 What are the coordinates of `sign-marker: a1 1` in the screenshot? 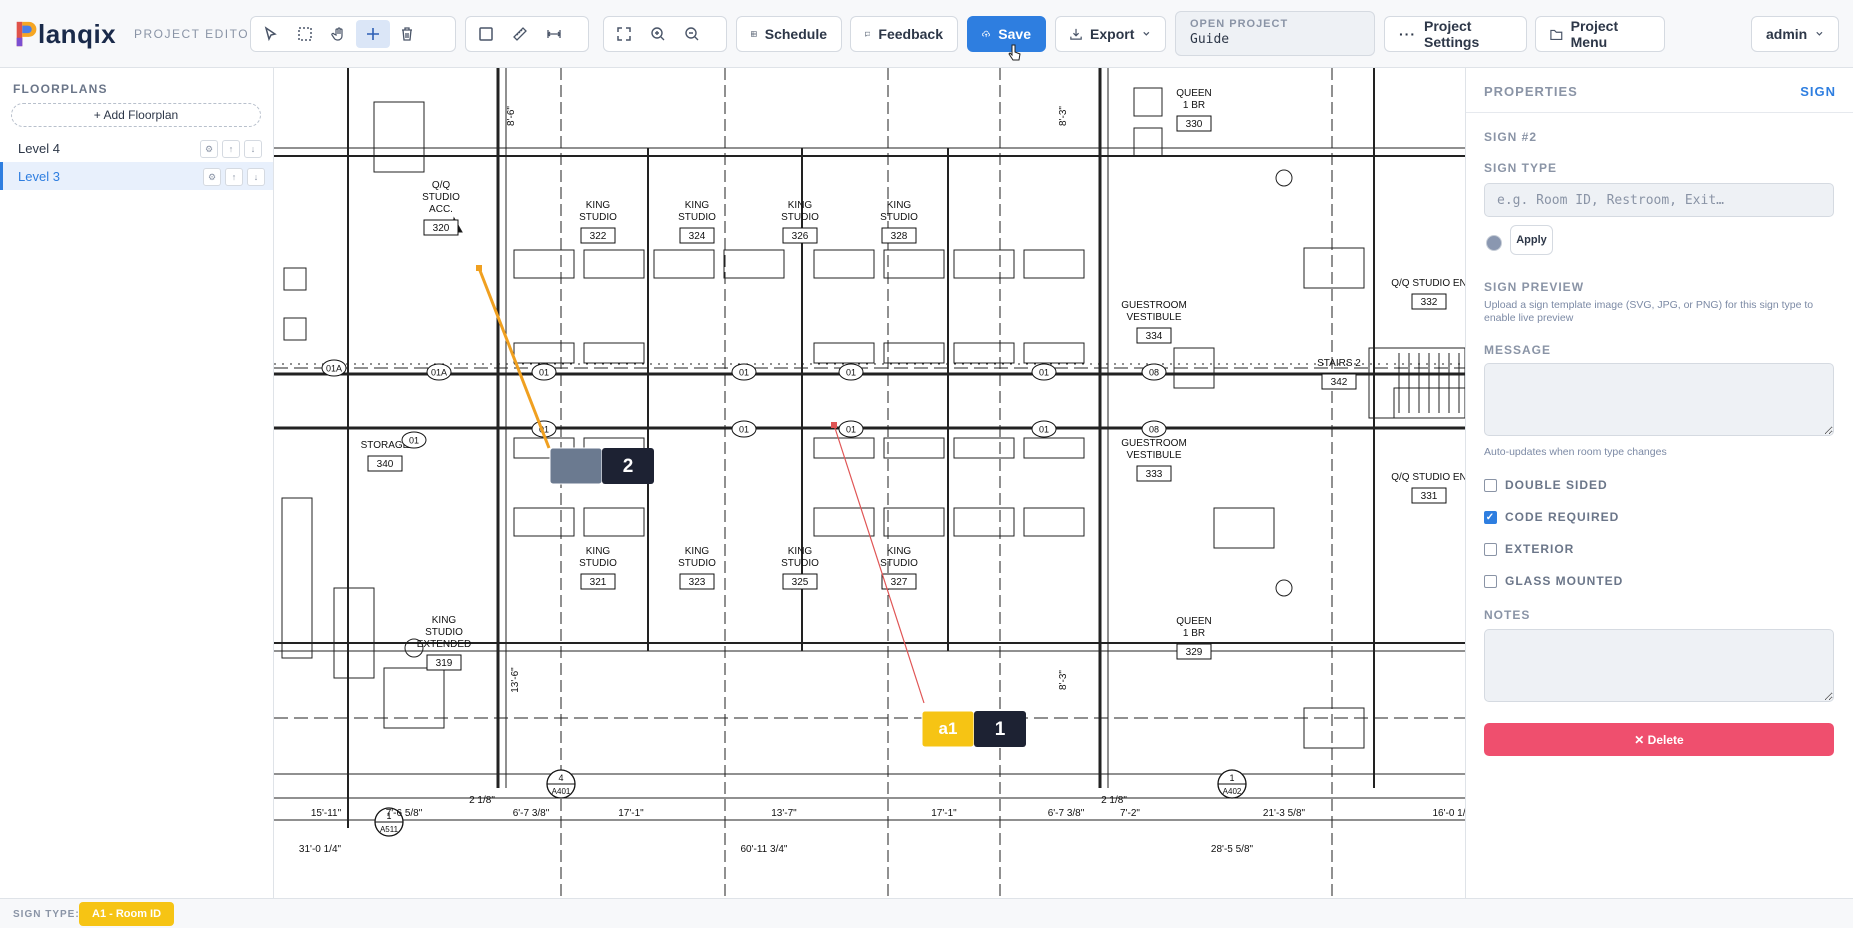 It's located at (973, 729).